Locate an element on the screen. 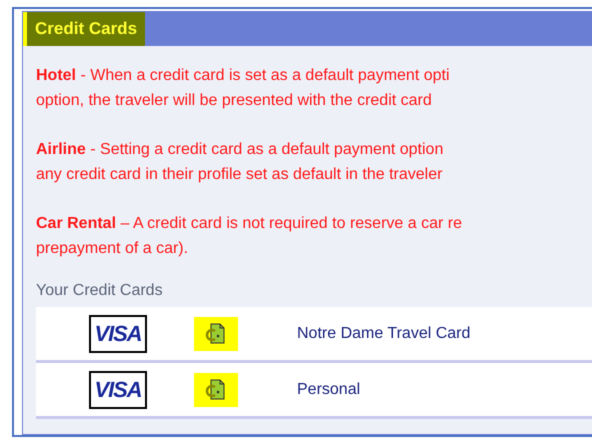 The height and width of the screenshot is (441, 592). policy-text: Hotel - When a credit card is set as a default payment opti is located at coordinates (243, 76).